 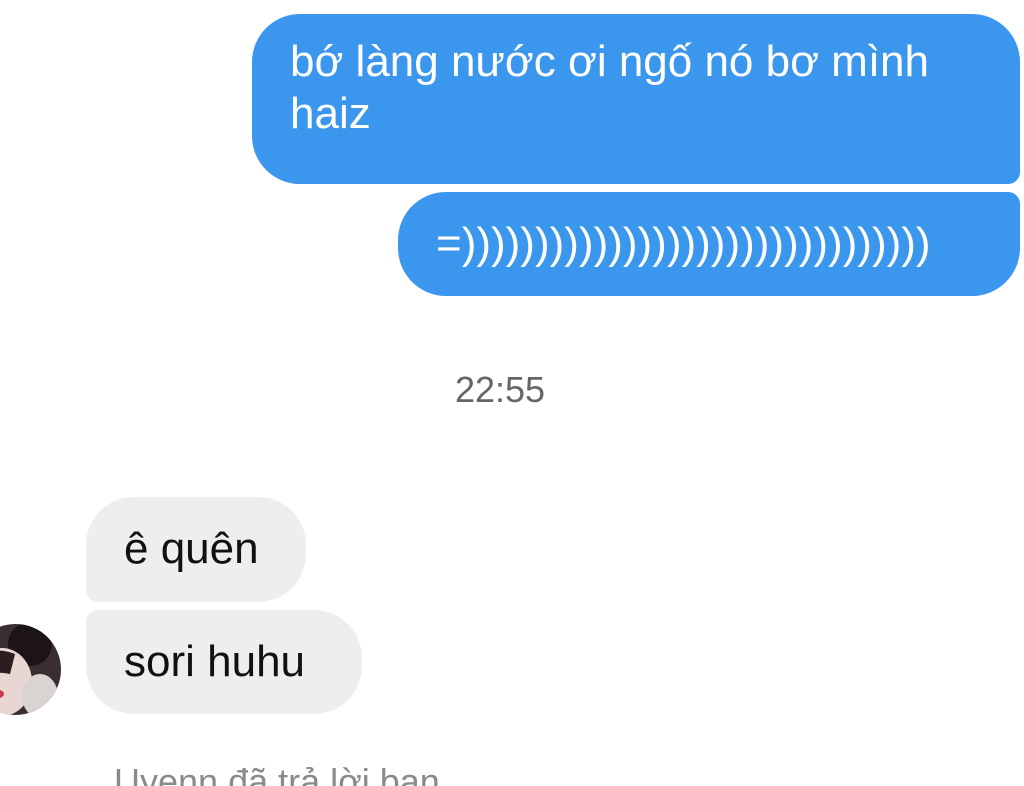 I want to click on message-text: =)))))))))))))))))))))))))))))))), so click(x=683, y=243).